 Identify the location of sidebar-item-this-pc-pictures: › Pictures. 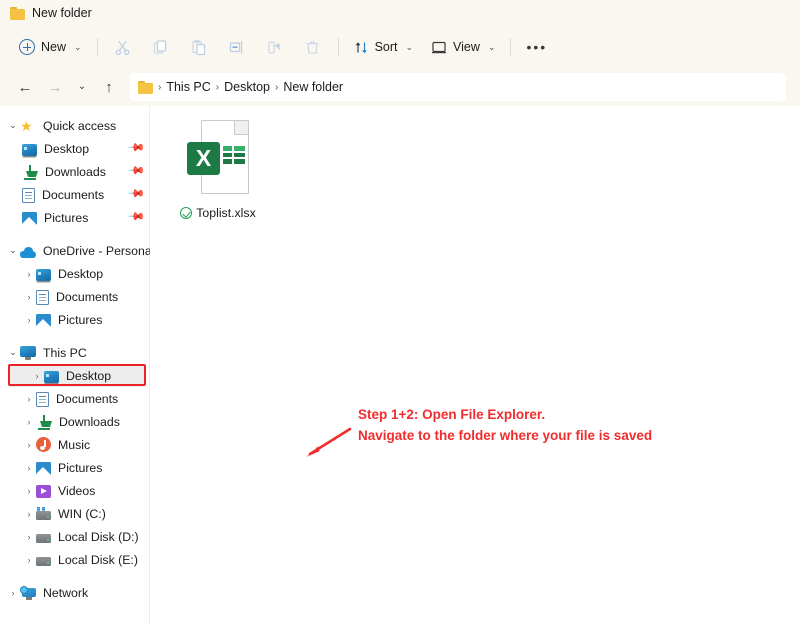
(74, 467).